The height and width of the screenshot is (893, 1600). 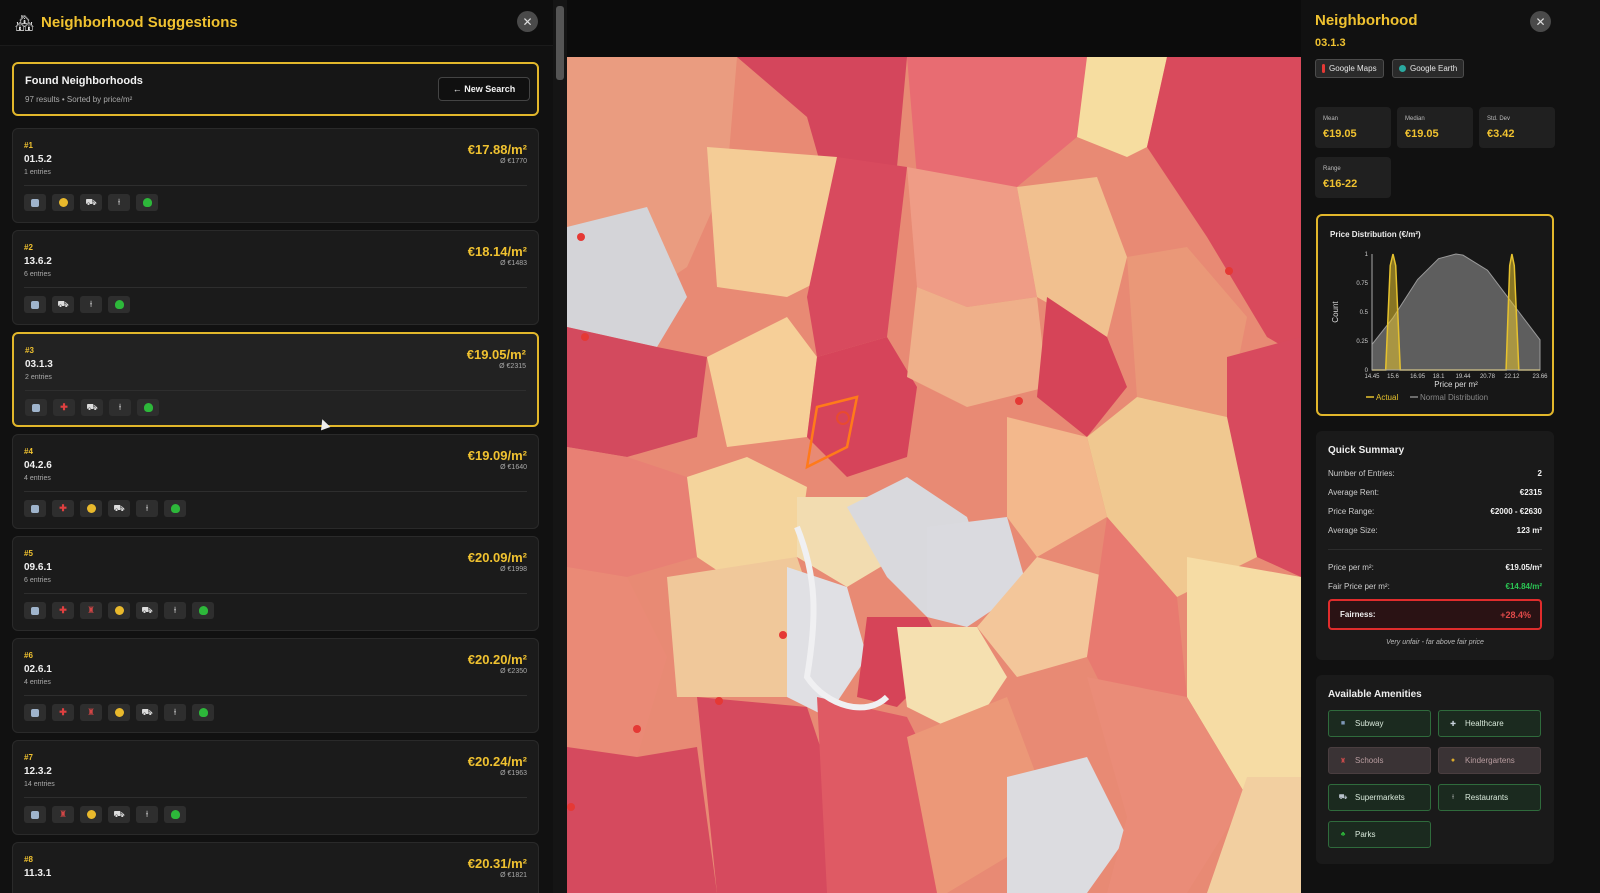 I want to click on results-scrollbar, so click(x=560, y=446).